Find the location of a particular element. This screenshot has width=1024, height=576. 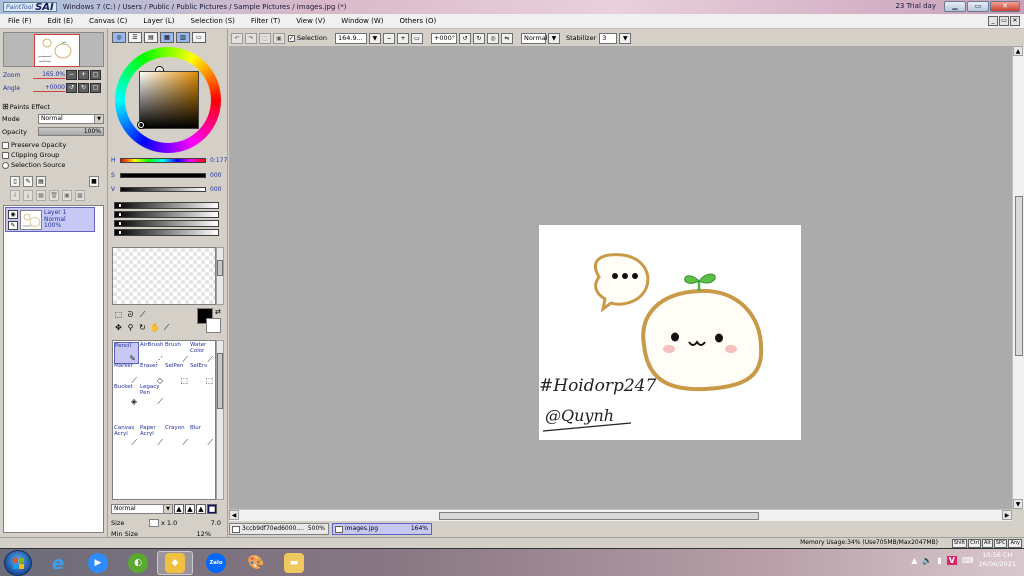

selection-visibility-checkbox: ✓ Selection is located at coordinates (307, 38).